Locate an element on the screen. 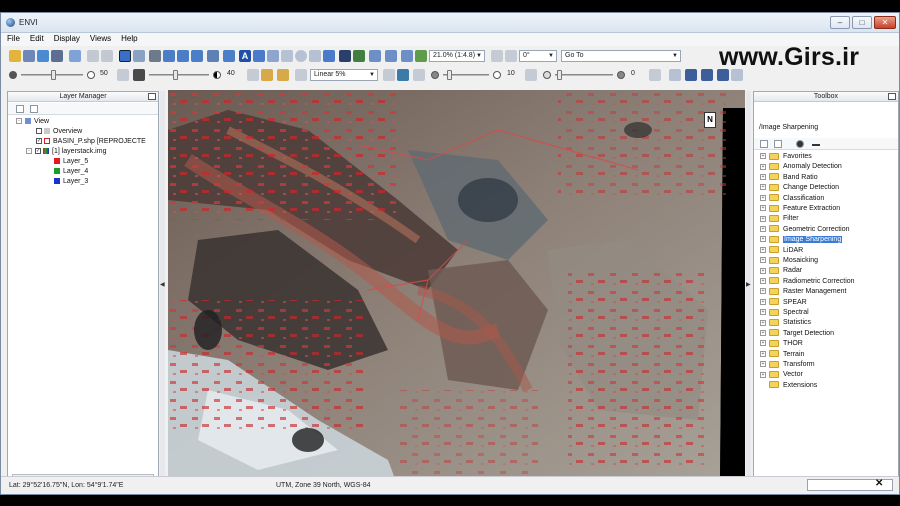  menu-help: Help is located at coordinates (128, 38).